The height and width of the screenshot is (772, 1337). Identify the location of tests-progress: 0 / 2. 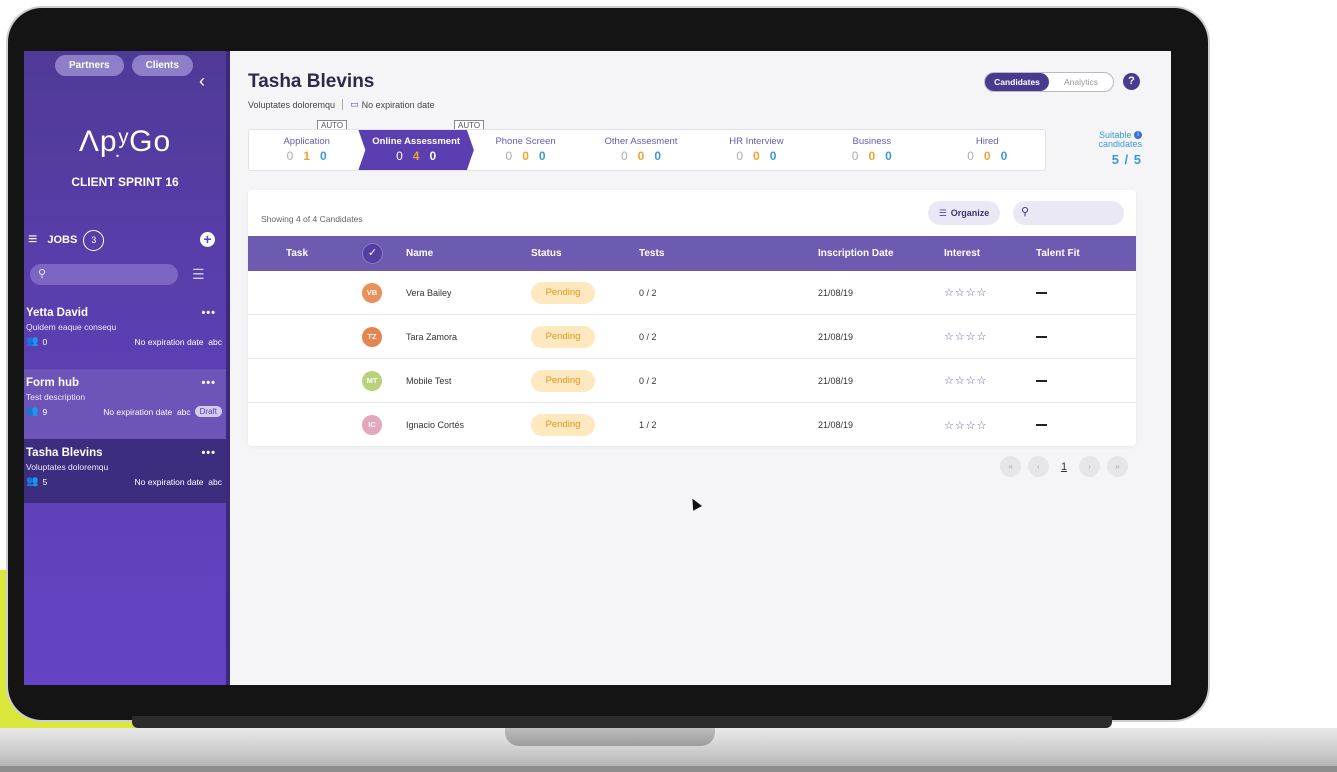
(648, 336).